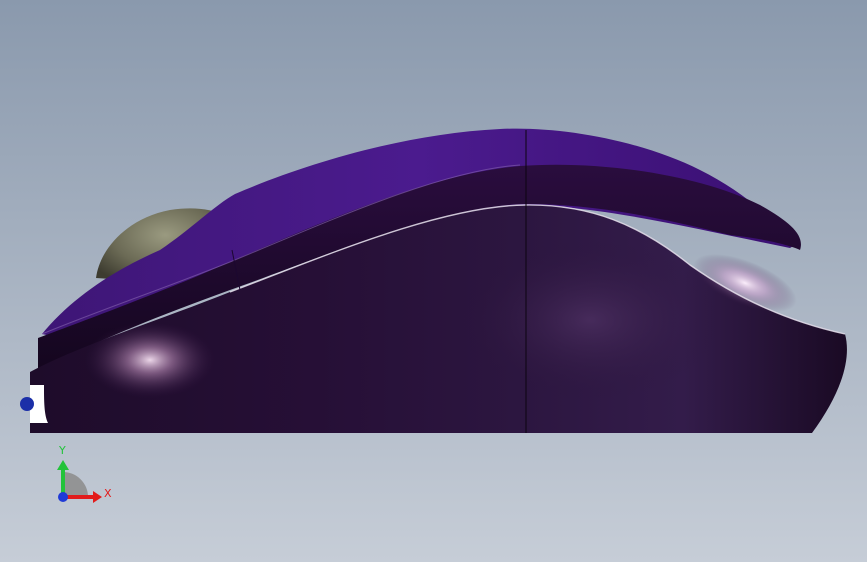  What do you see at coordinates (63, 497) in the screenshot?
I see `z-axis-dot` at bounding box center [63, 497].